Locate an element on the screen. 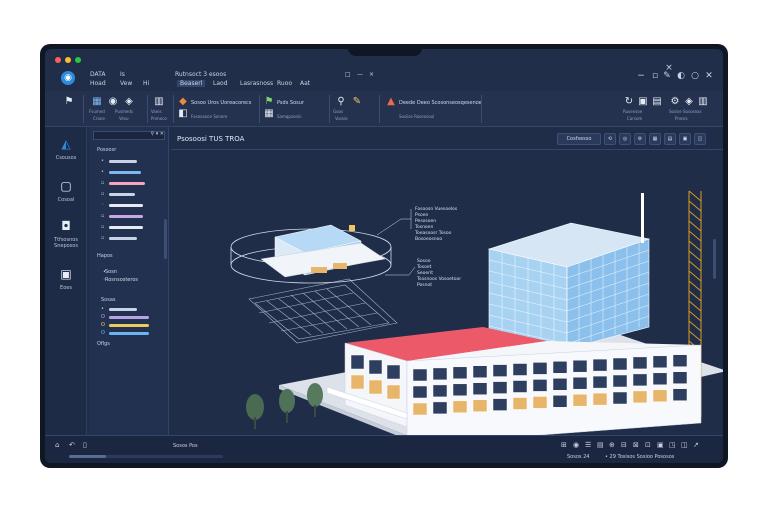 This screenshot has width=768, height=512. rail-item-folder: ▢ Cosoal is located at coordinates (66, 191).